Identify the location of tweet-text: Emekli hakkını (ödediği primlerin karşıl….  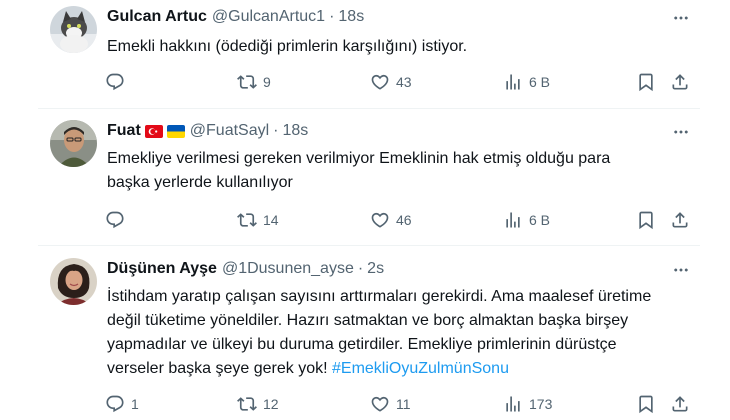
(387, 47).